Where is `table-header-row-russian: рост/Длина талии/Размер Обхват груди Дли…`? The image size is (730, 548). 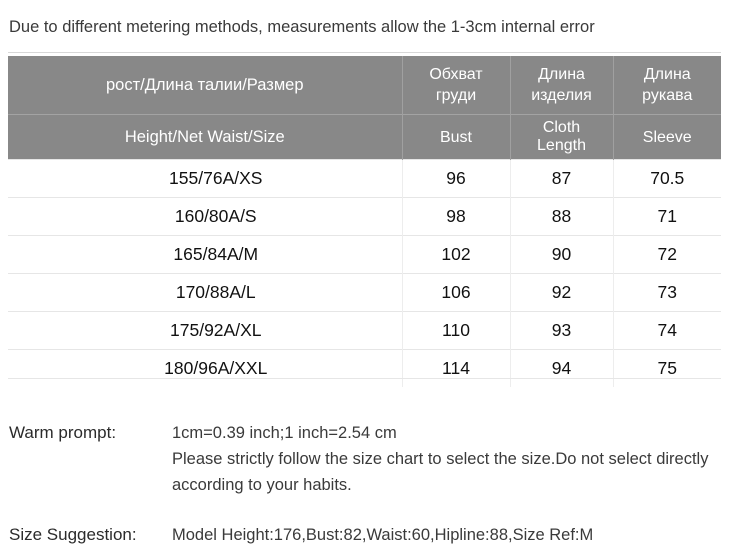 table-header-row-russian: рост/Длина талии/Размер Обхват груди Дли… is located at coordinates (364, 85).